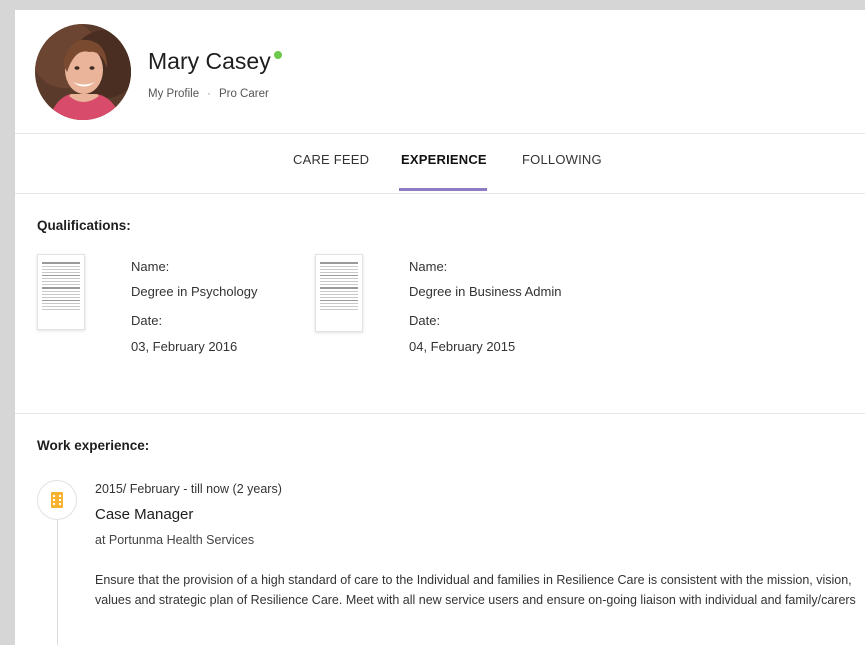 This screenshot has width=865, height=645. I want to click on window-frame-top, so click(432, 5).